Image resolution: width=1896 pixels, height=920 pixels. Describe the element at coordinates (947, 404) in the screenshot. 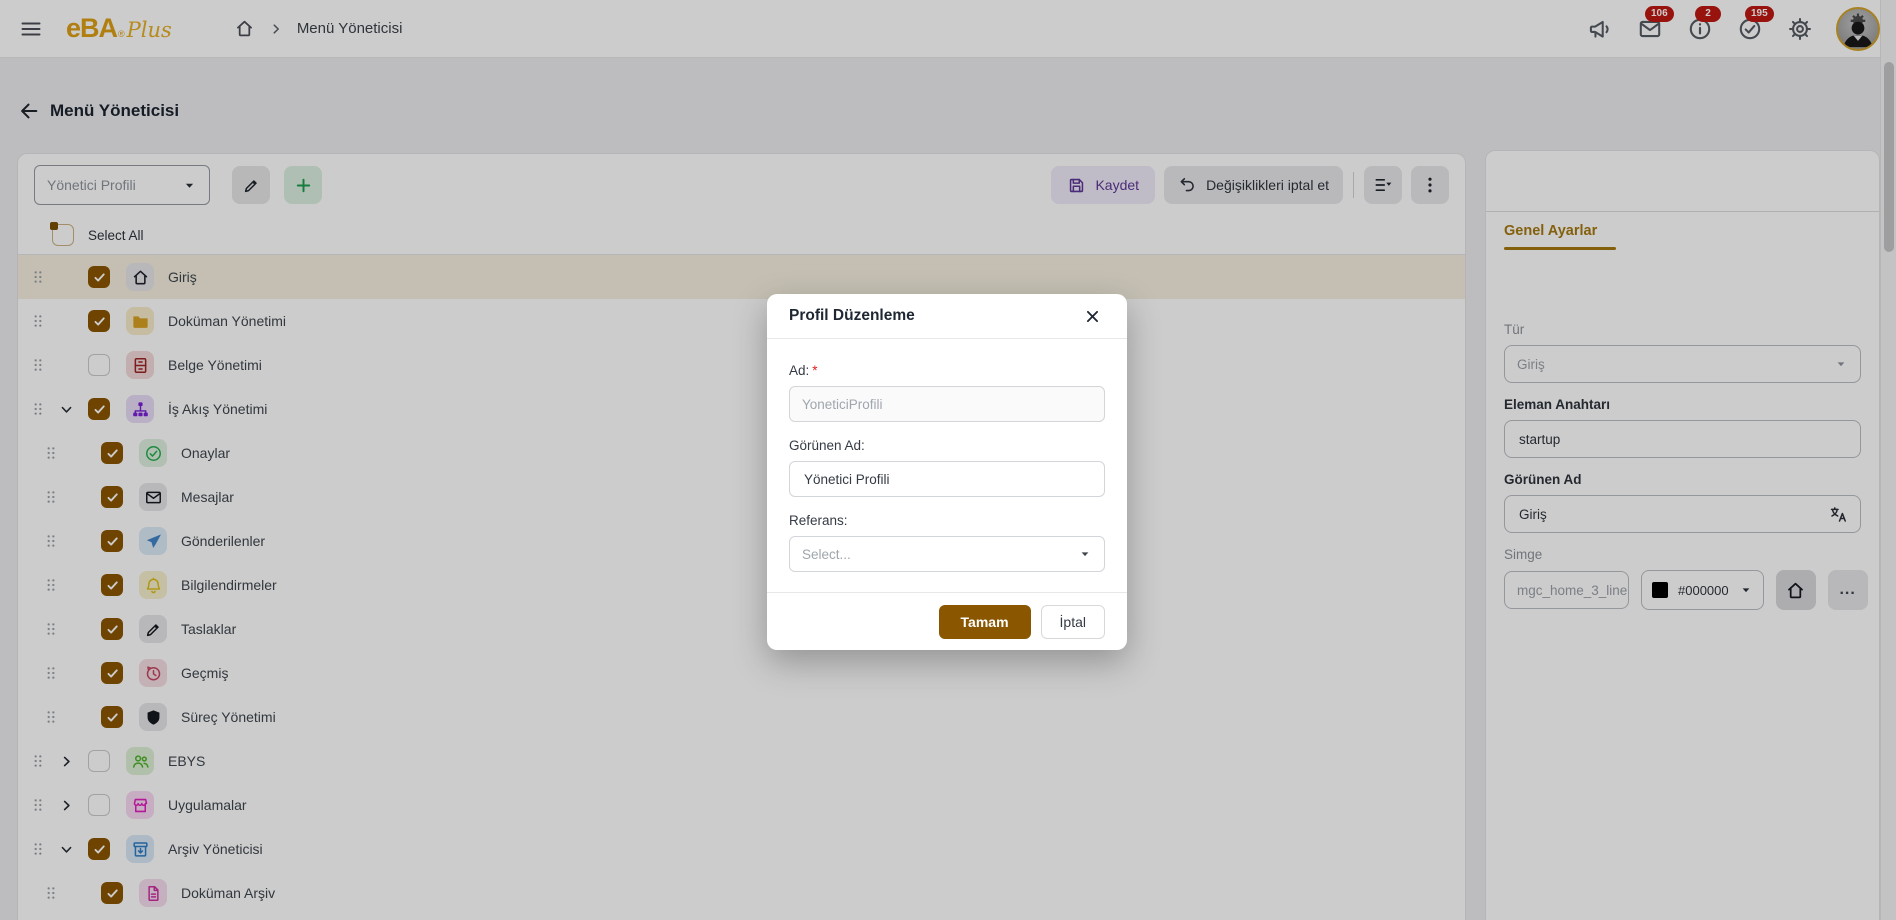

I see `ad-field: YoneticiProfili` at that location.